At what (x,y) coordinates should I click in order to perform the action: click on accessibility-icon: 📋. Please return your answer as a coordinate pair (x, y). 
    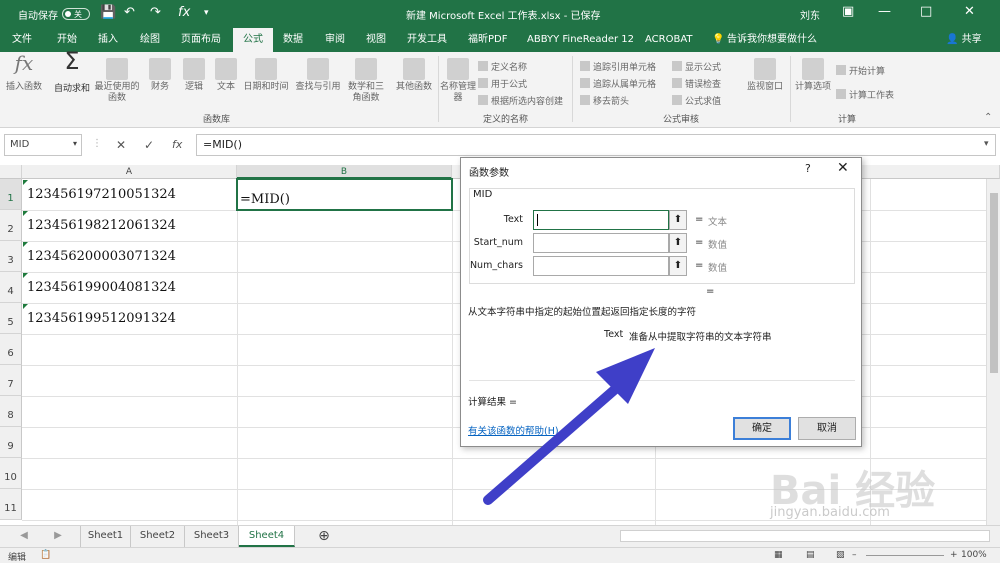
    Looking at the image, I should click on (46, 555).